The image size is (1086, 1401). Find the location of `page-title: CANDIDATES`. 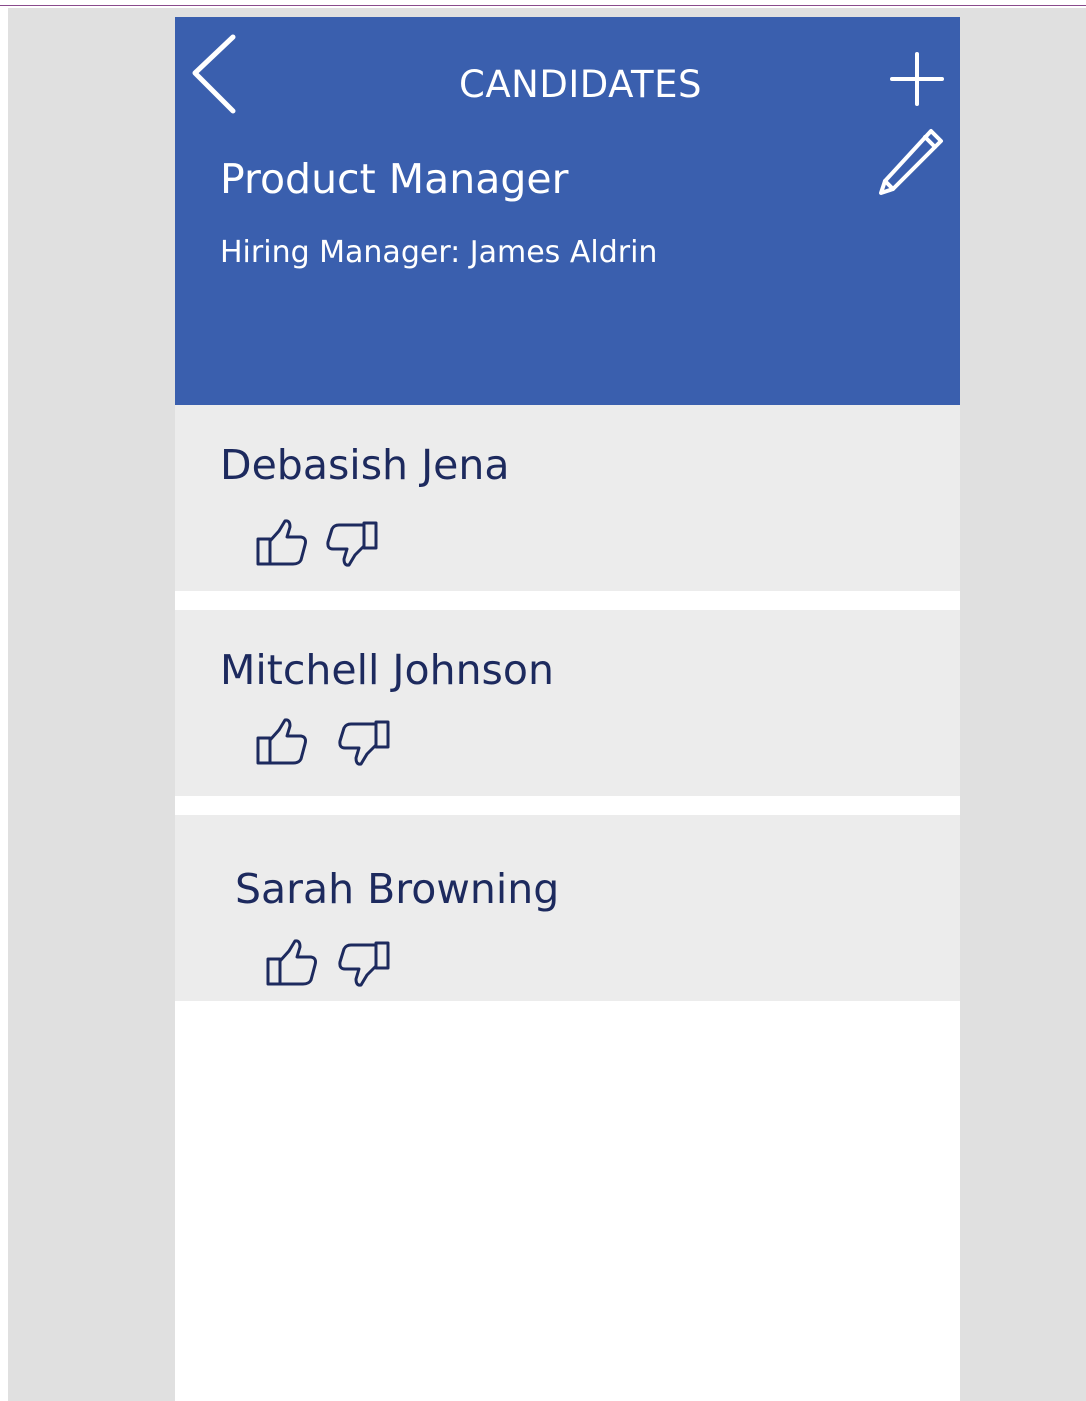

page-title: CANDIDATES is located at coordinates (580, 84).